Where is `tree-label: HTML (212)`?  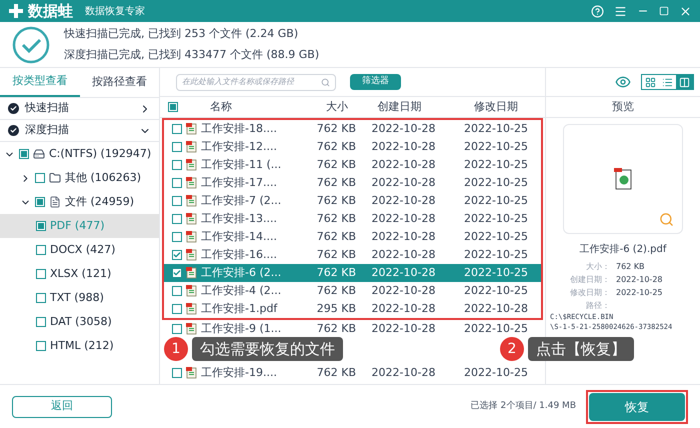 tree-label: HTML (212) is located at coordinates (82, 346).